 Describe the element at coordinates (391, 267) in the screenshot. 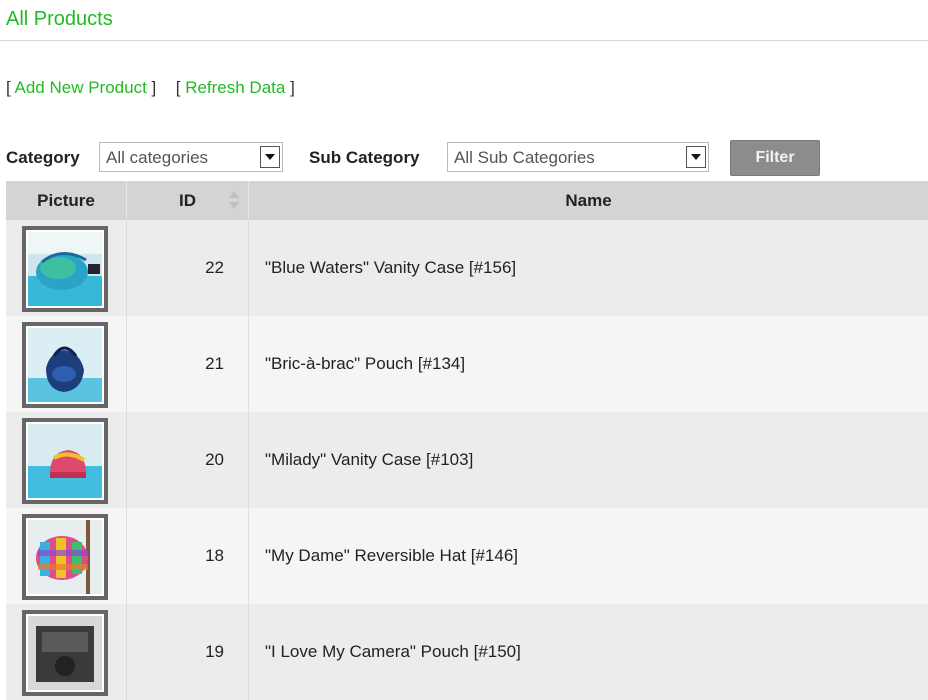

I see `name-cell: "Blue Waters" Vanity Case [#156]` at that location.